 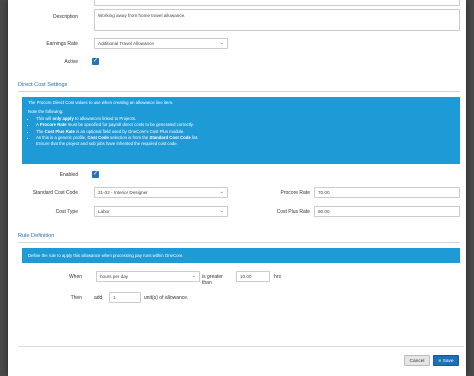 I want to click on rule-section-title: Rule Definition, so click(x=239, y=237).